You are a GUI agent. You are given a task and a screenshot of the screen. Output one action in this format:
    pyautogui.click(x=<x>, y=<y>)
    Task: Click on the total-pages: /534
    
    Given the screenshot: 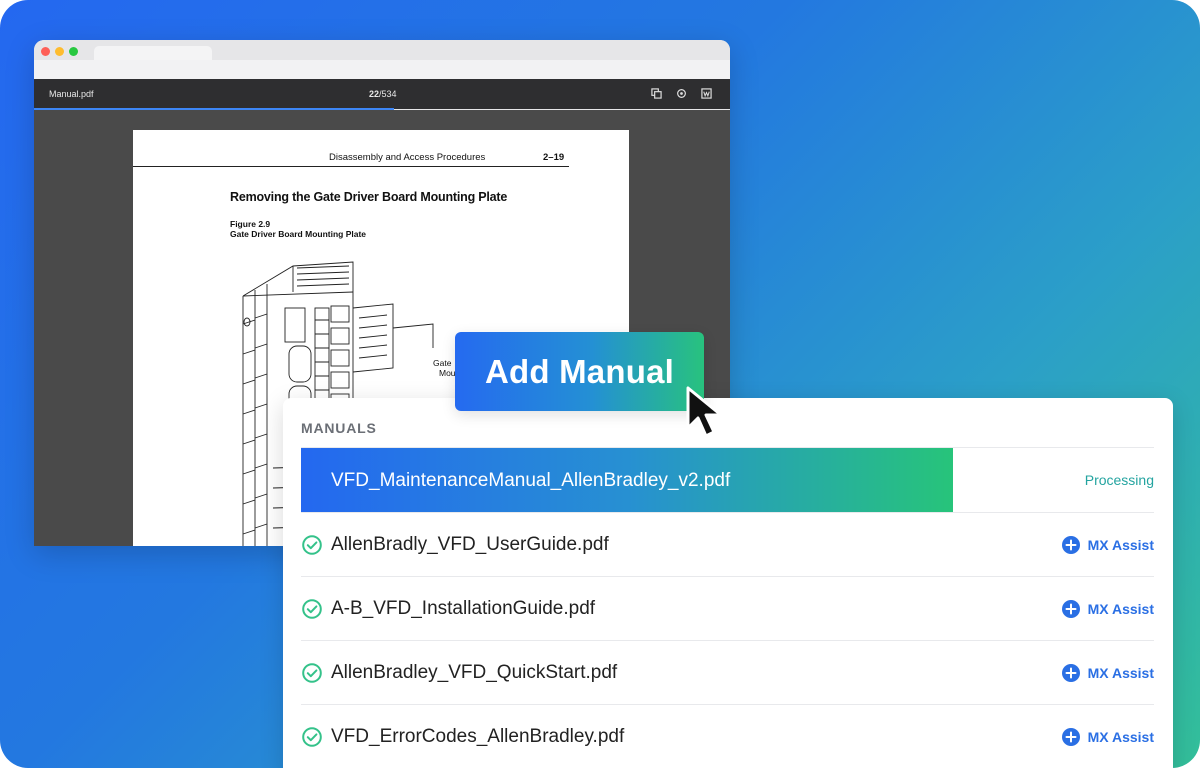 What is the action you would take?
    pyautogui.click(x=388, y=94)
    